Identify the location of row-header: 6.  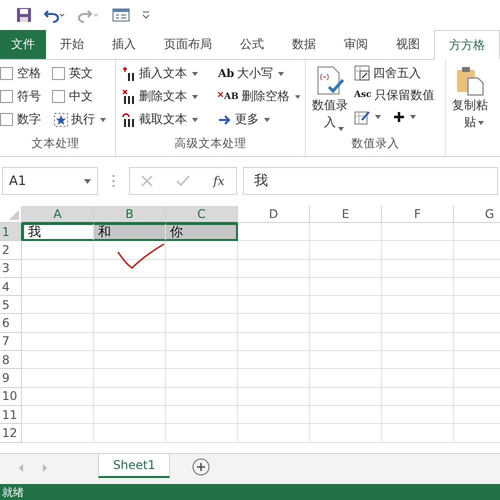
(11, 323).